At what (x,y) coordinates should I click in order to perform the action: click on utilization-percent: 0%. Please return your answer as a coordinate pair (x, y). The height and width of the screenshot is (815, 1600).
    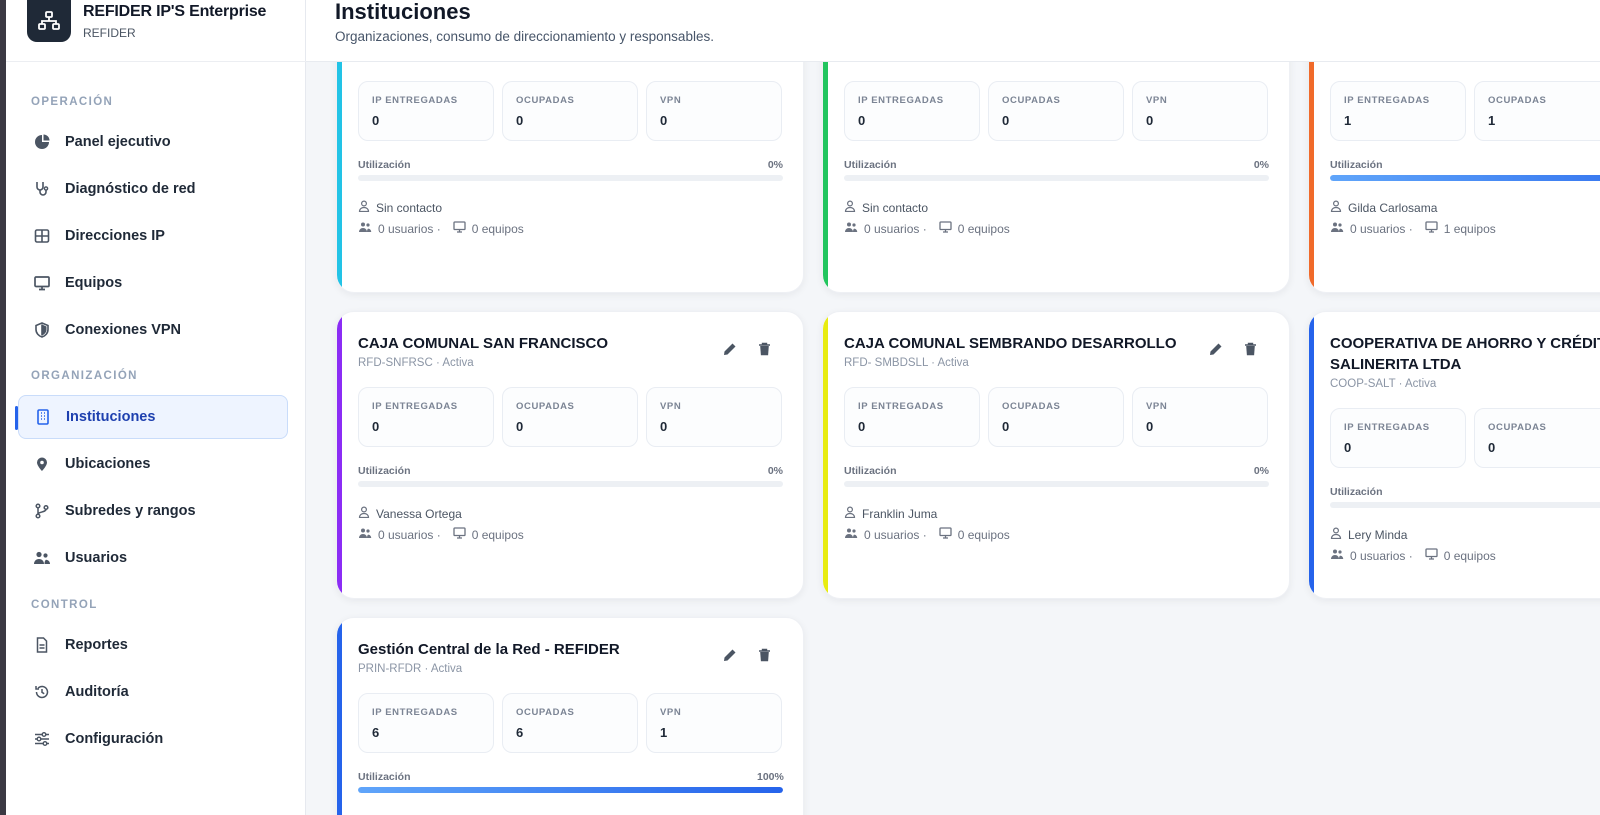
    Looking at the image, I should click on (775, 471).